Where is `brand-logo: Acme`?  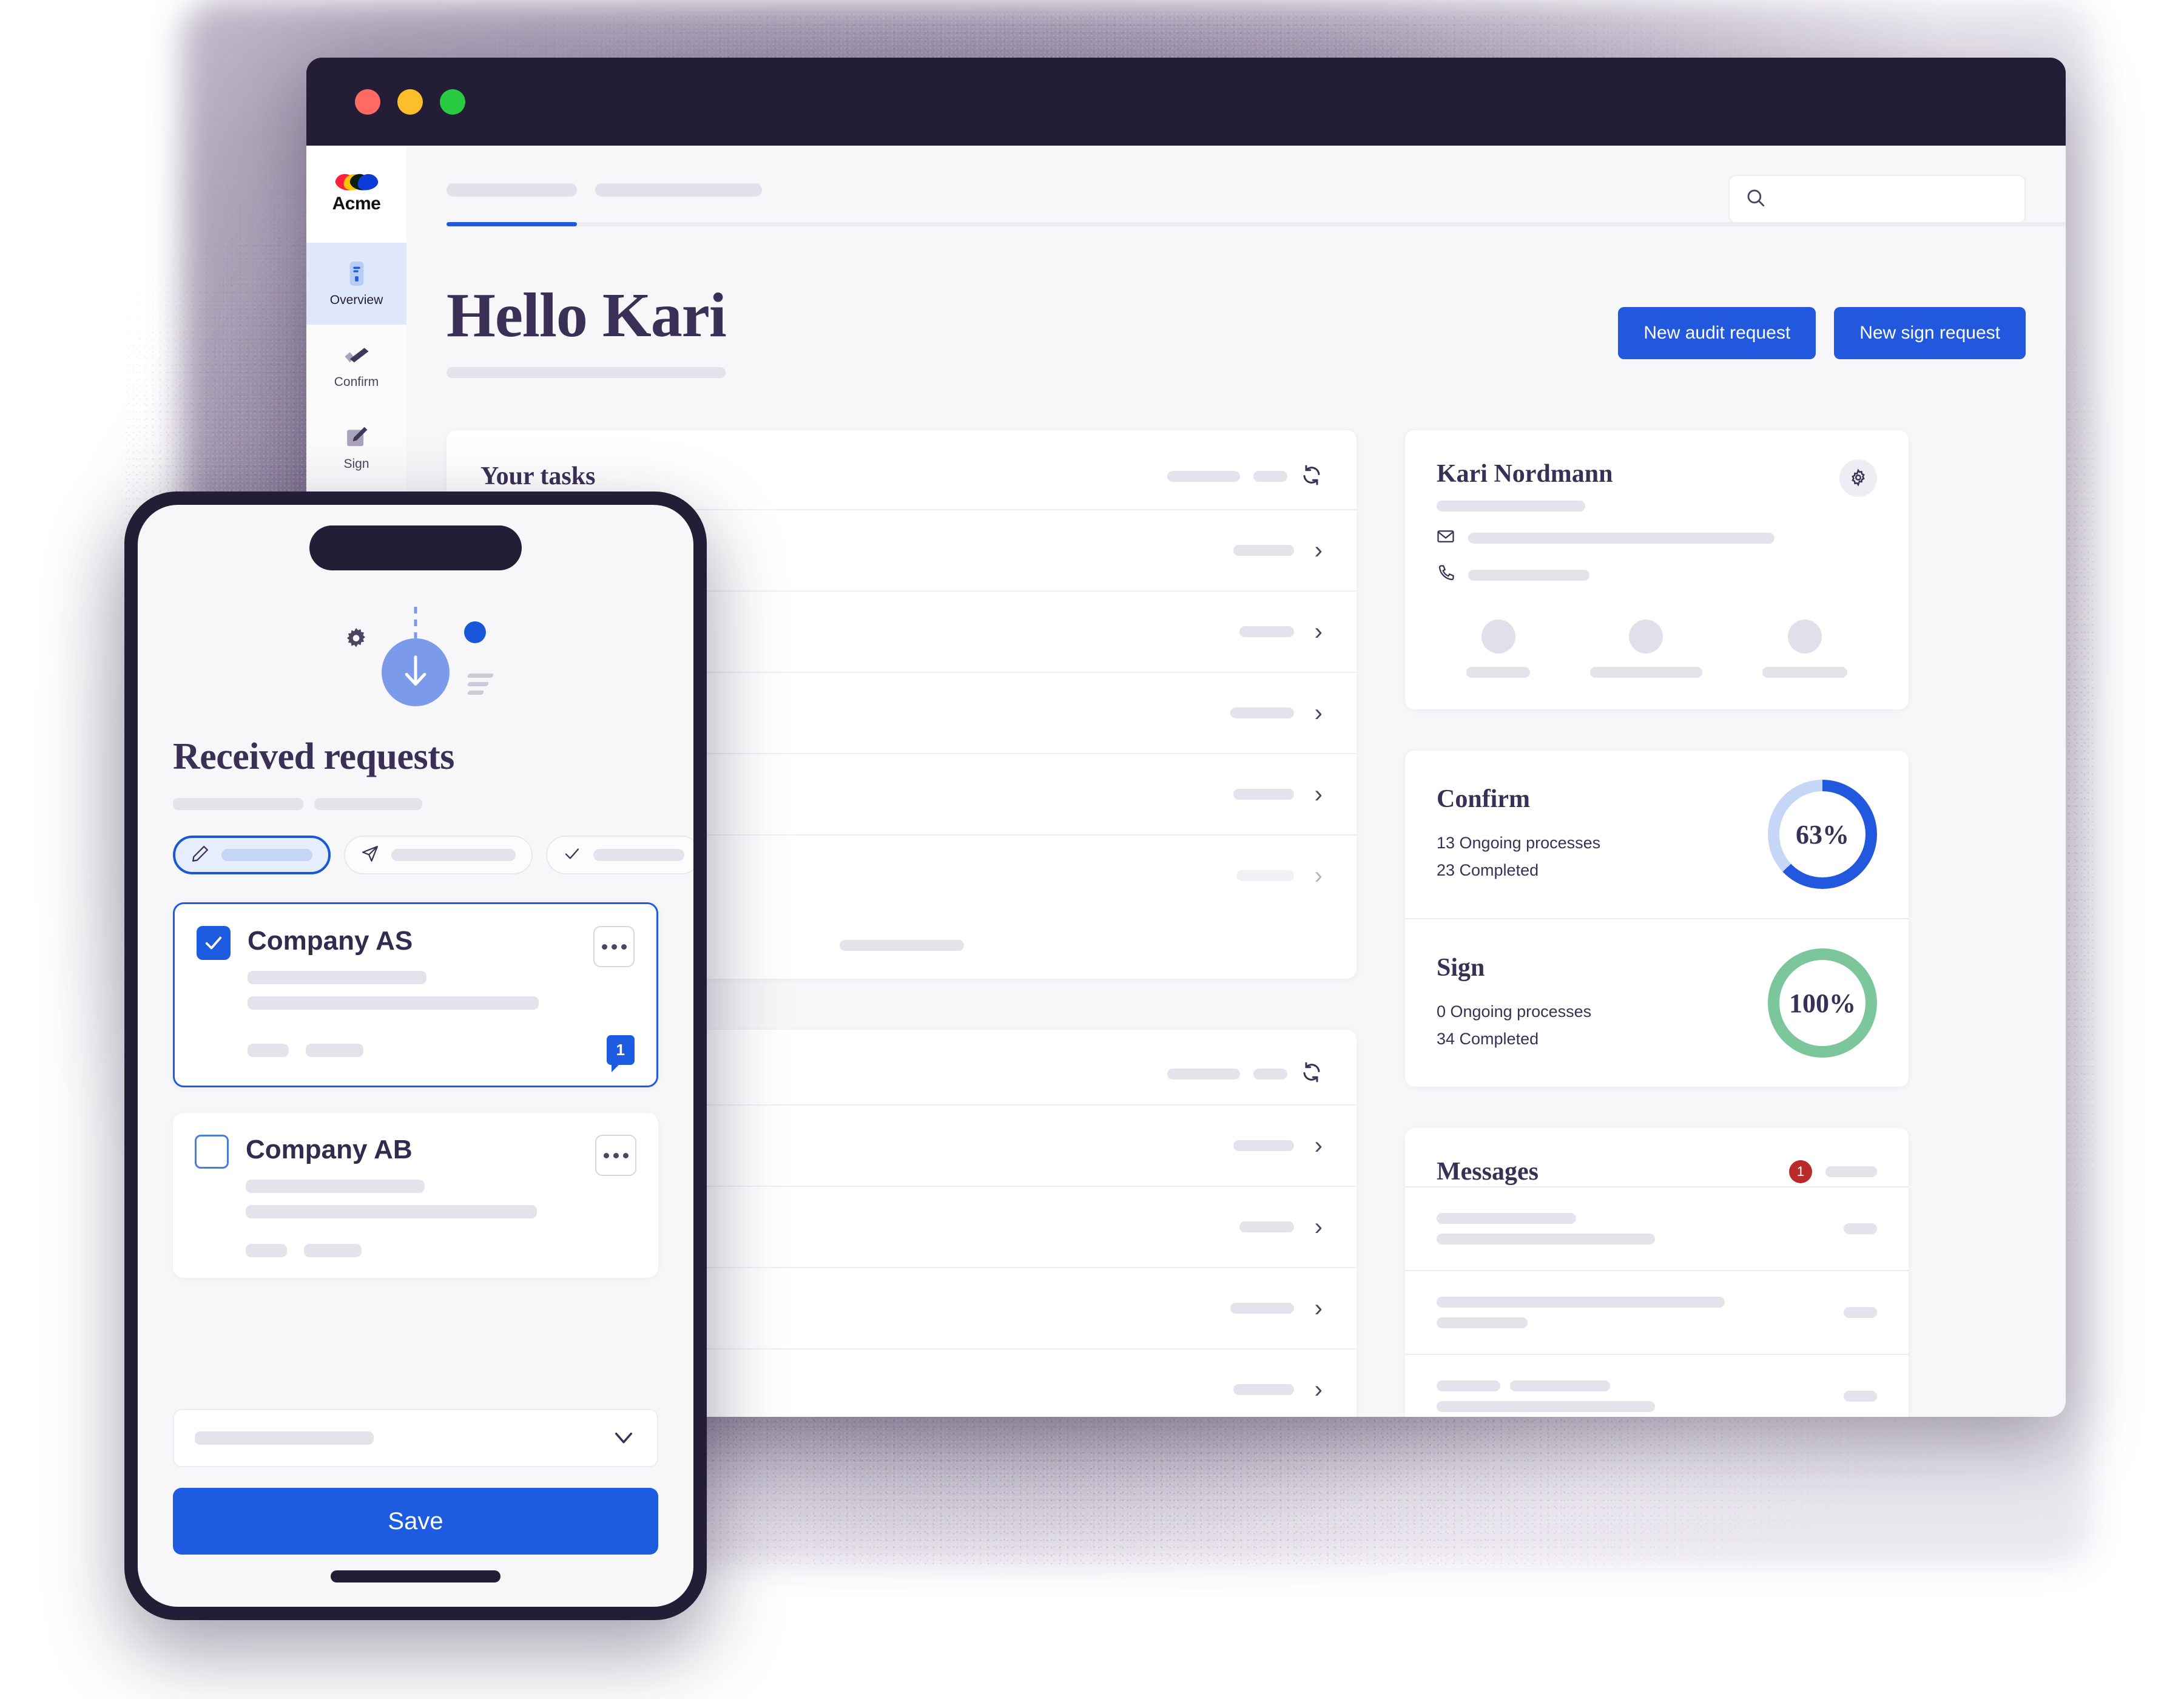
brand-logo: Acme is located at coordinates (356, 194).